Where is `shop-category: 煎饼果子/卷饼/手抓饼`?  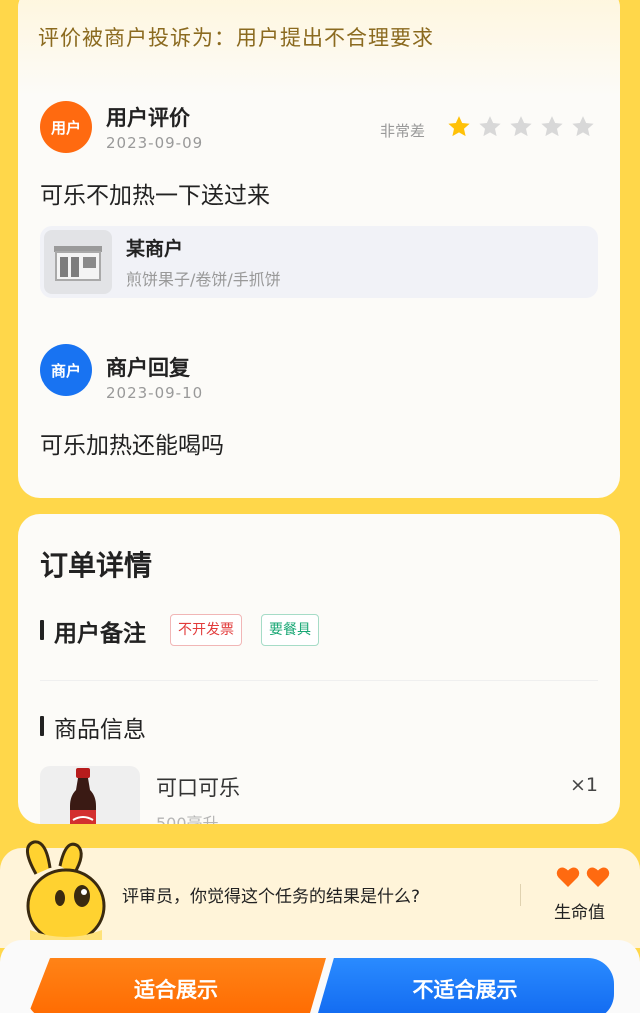 shop-category: 煎饼果子/卷饼/手抓饼 is located at coordinates (203, 279).